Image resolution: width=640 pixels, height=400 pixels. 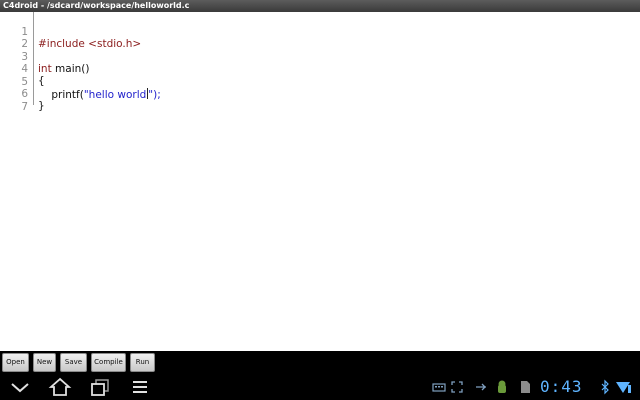 What do you see at coordinates (60, 387) in the screenshot?
I see `home-icon` at bounding box center [60, 387].